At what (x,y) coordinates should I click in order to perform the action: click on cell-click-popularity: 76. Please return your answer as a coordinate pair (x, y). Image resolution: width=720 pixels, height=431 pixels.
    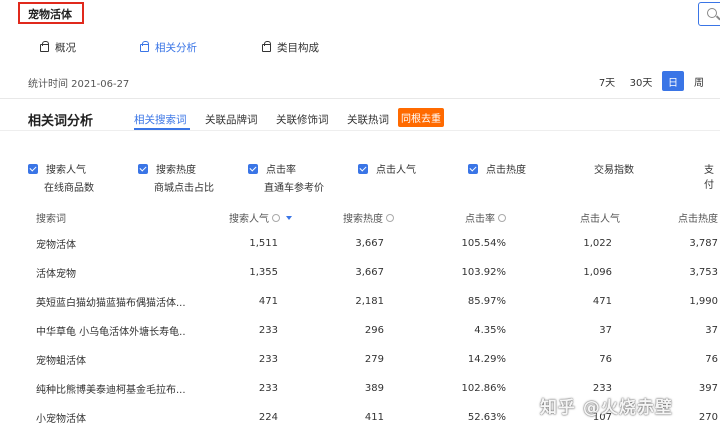
    Looking at the image, I should click on (605, 359).